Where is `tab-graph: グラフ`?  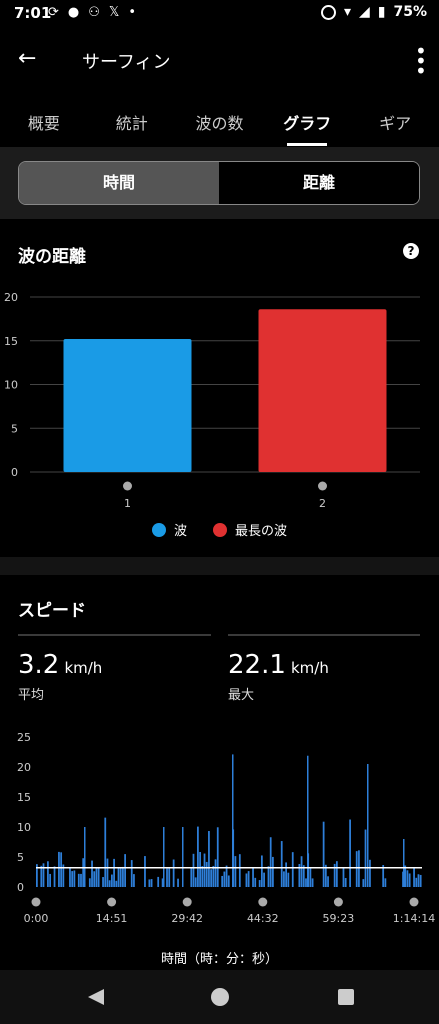 tab-graph: グラフ is located at coordinates (307, 123).